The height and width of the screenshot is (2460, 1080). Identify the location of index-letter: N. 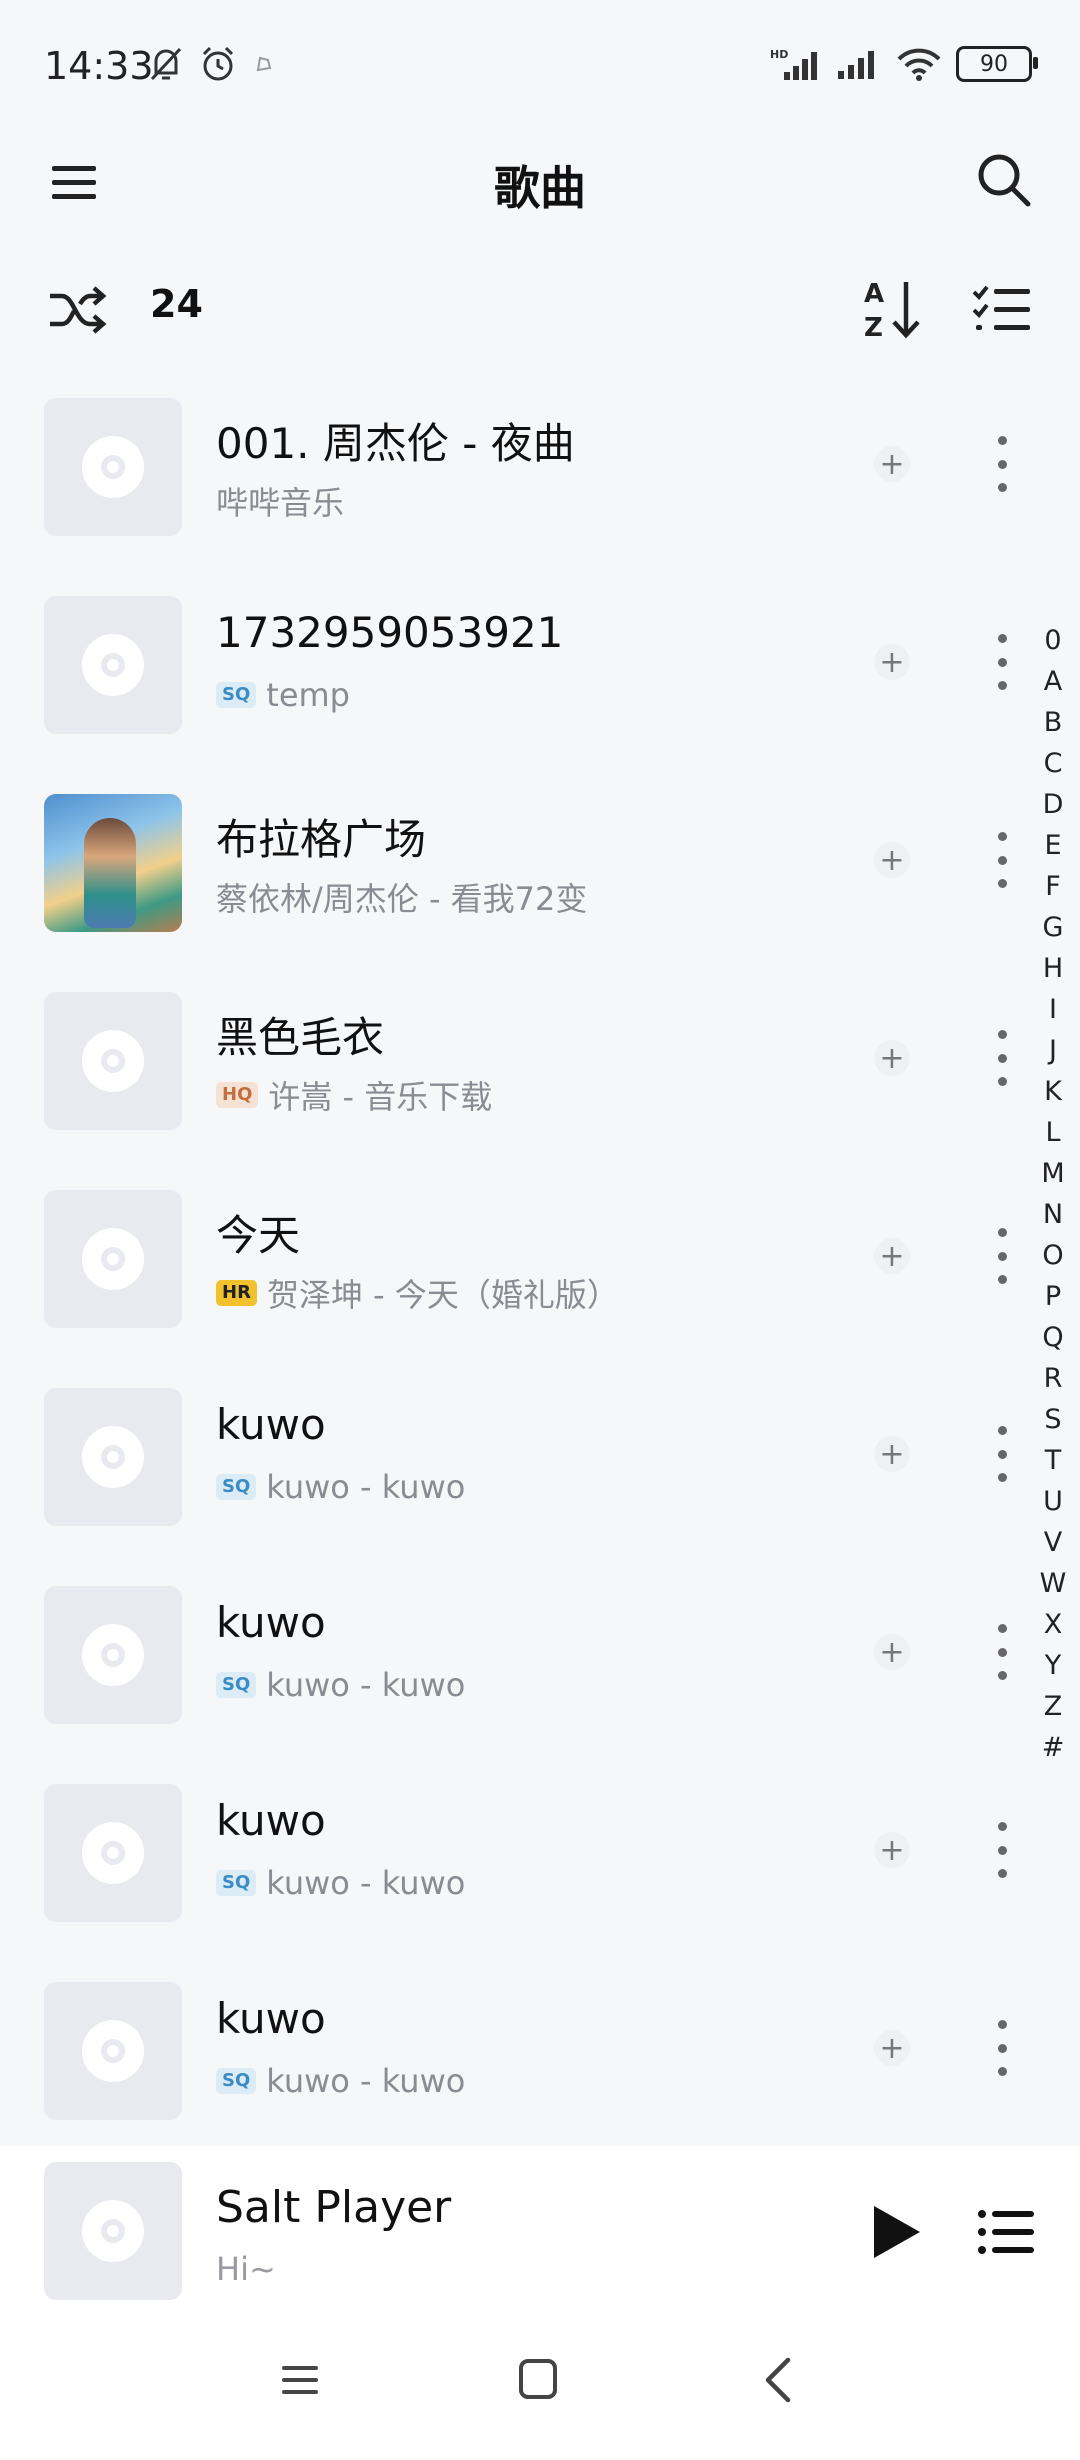
(1053, 1214).